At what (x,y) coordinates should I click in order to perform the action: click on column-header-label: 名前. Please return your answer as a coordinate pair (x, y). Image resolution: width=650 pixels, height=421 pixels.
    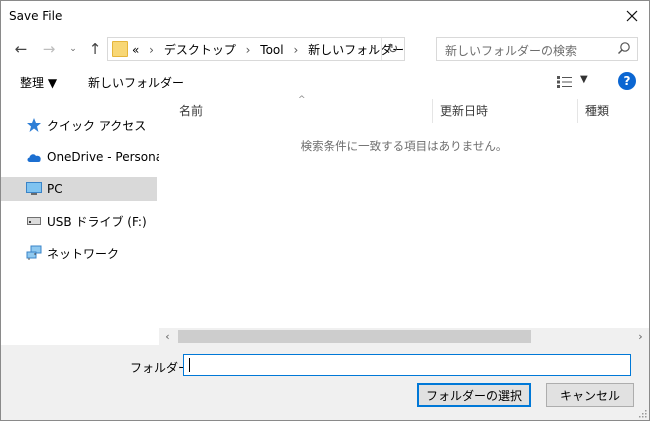
    Looking at the image, I should click on (191, 110).